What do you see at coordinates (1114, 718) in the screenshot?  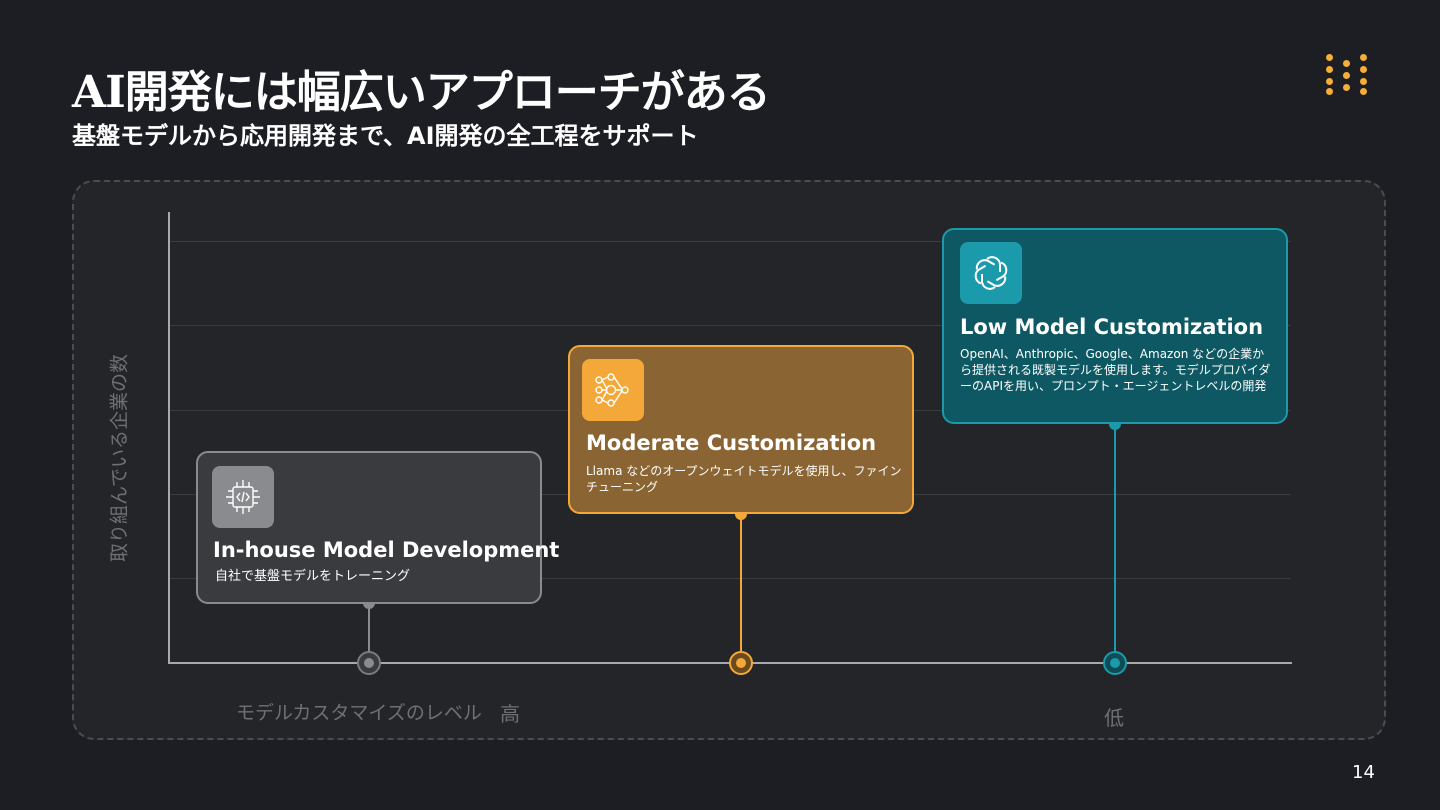 I see `x-axis-low-label: 低` at bounding box center [1114, 718].